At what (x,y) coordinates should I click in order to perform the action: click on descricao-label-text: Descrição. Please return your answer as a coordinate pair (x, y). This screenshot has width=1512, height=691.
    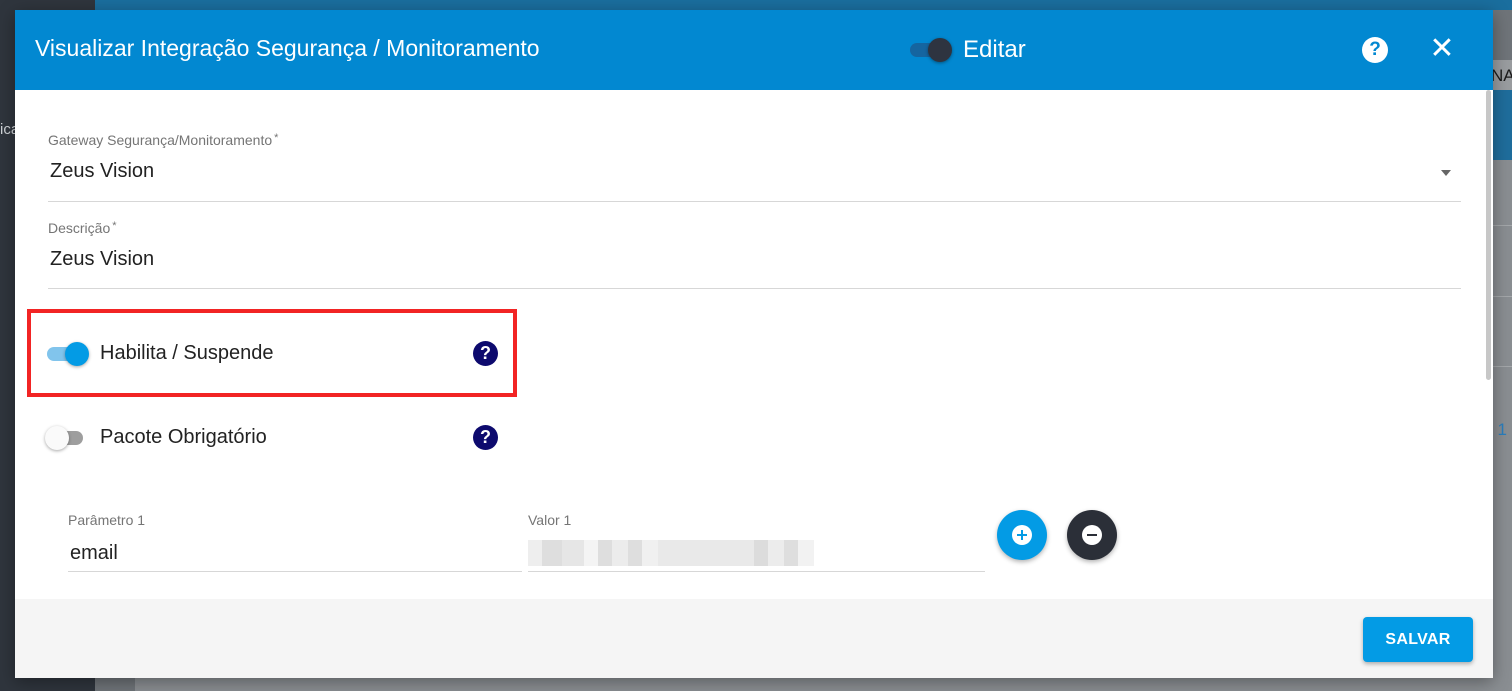
    Looking at the image, I should click on (79, 228).